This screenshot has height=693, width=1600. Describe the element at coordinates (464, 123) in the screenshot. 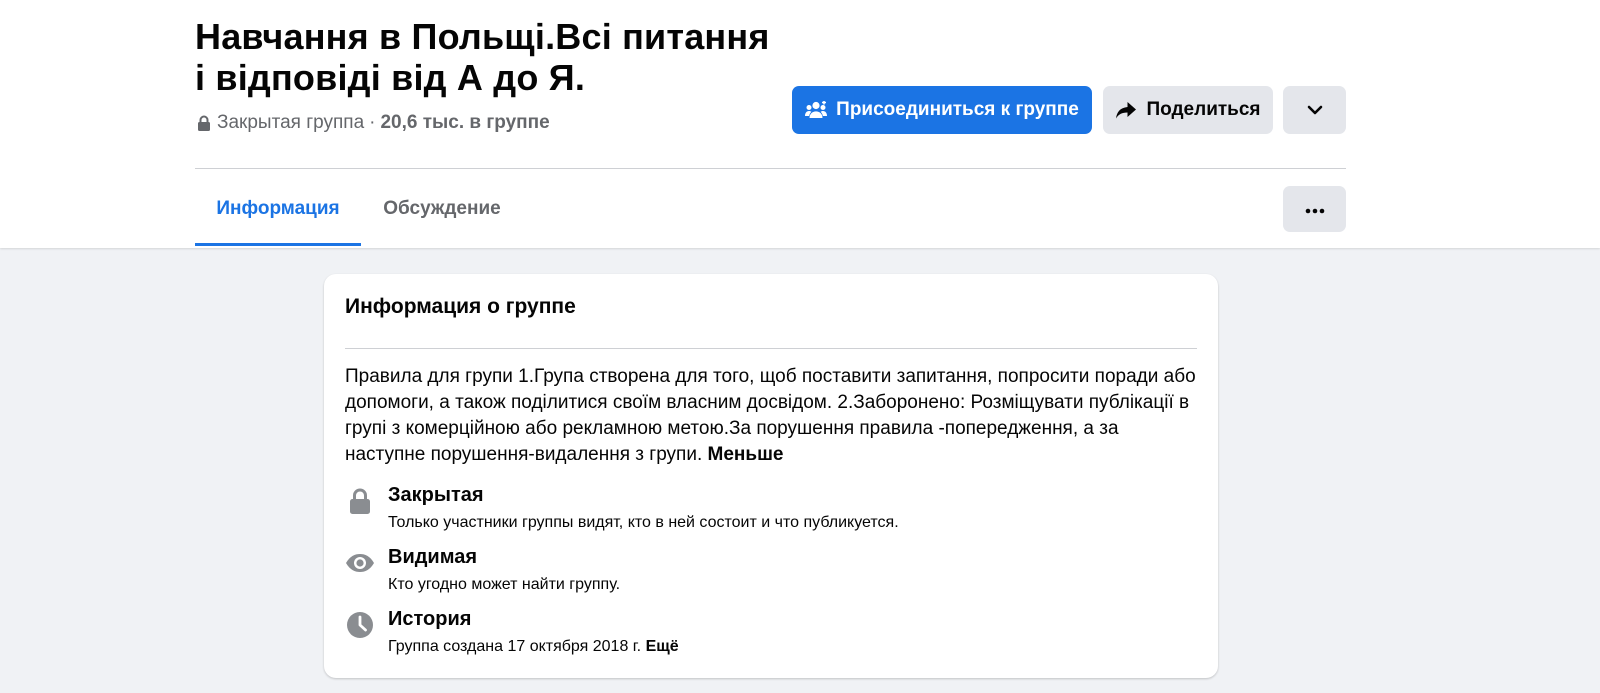

I see `member-count-link: 20,6 тыс. в группе` at that location.